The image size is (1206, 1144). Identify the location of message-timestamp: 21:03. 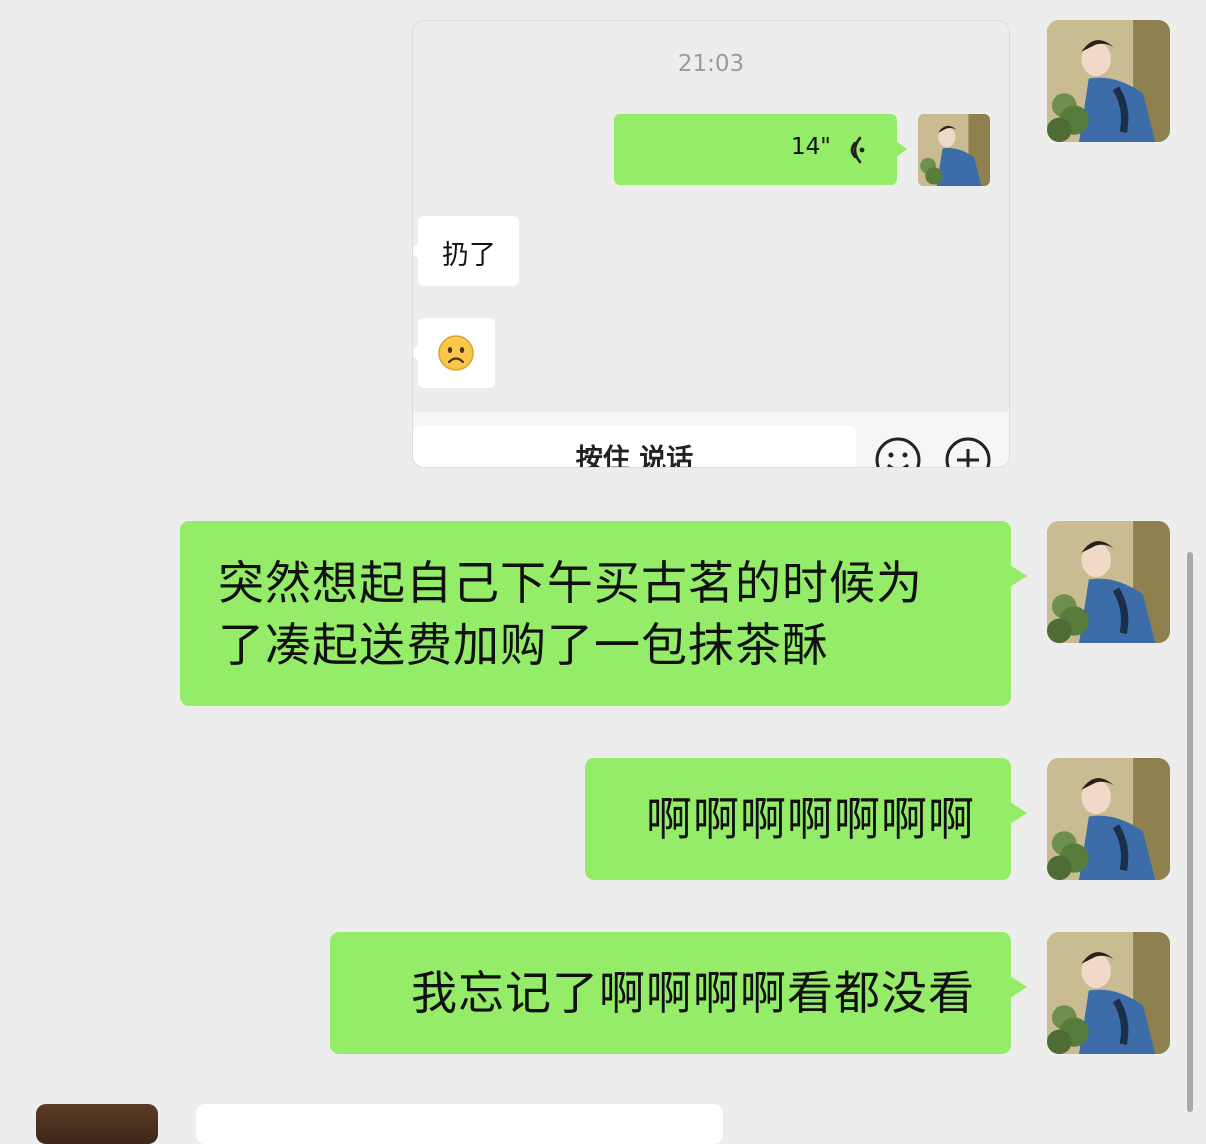
(711, 64).